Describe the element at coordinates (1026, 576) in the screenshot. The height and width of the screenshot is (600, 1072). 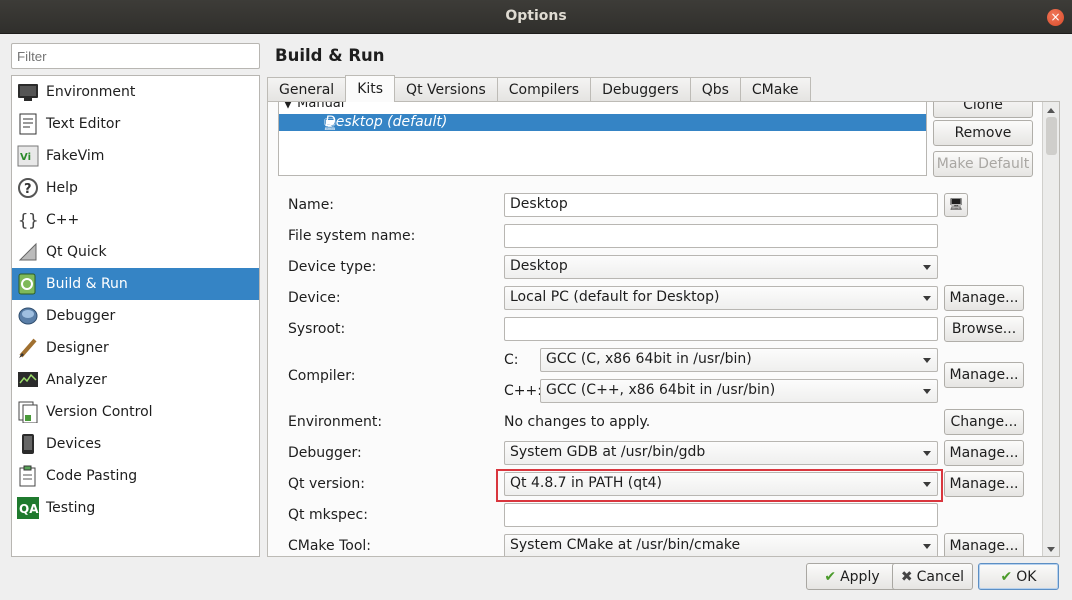
I see `ok-label: OK` at that location.